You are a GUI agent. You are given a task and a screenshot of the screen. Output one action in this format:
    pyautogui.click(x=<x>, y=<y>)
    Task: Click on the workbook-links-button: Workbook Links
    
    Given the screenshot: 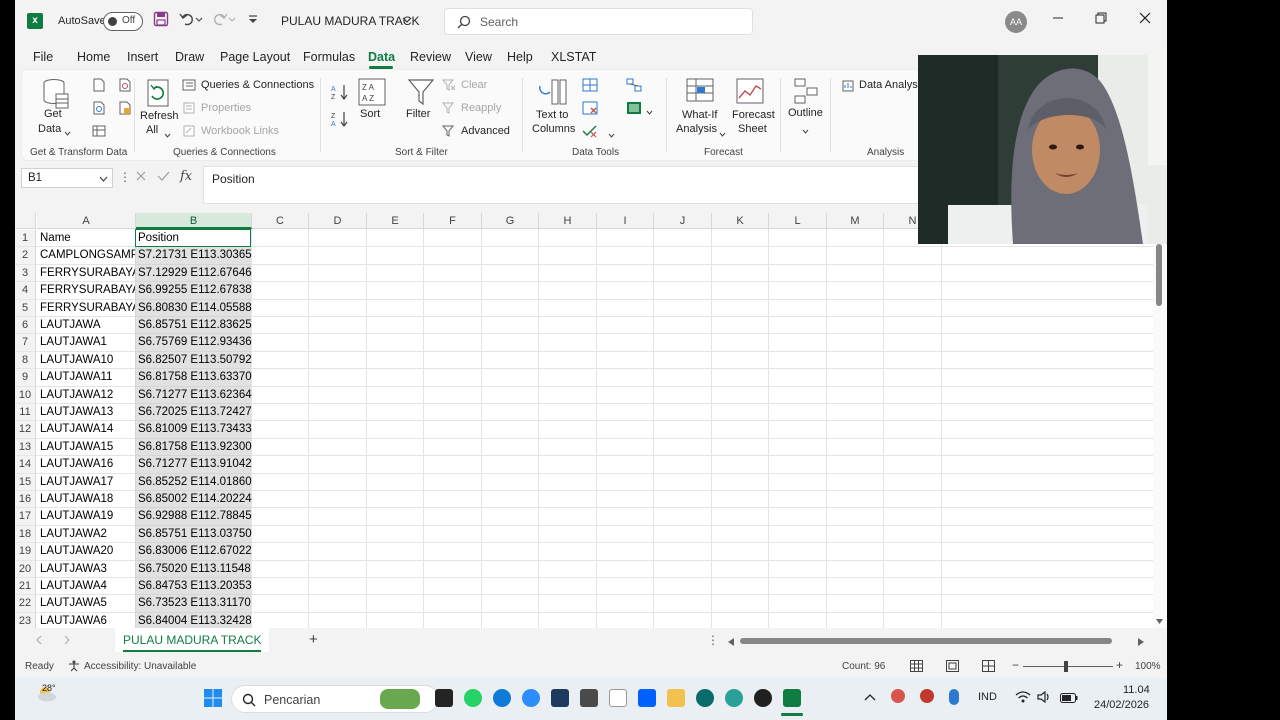 What is the action you would take?
    pyautogui.click(x=240, y=131)
    